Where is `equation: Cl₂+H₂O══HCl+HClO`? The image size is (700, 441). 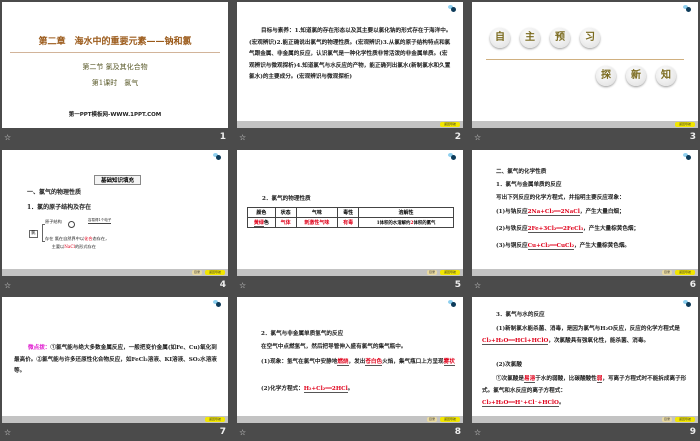
equation: Cl₂+H₂O══HCl+HClO is located at coordinates (515, 341).